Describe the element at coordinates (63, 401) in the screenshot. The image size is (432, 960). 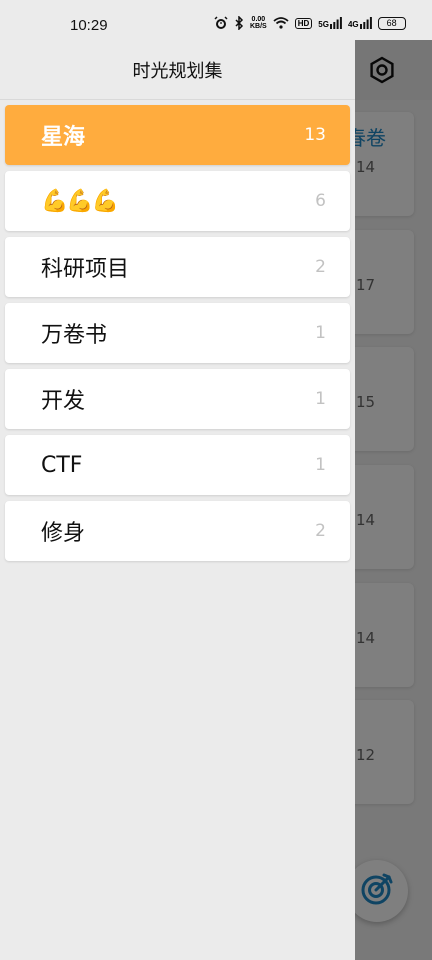
I see `drawer-item-label: 开发` at that location.